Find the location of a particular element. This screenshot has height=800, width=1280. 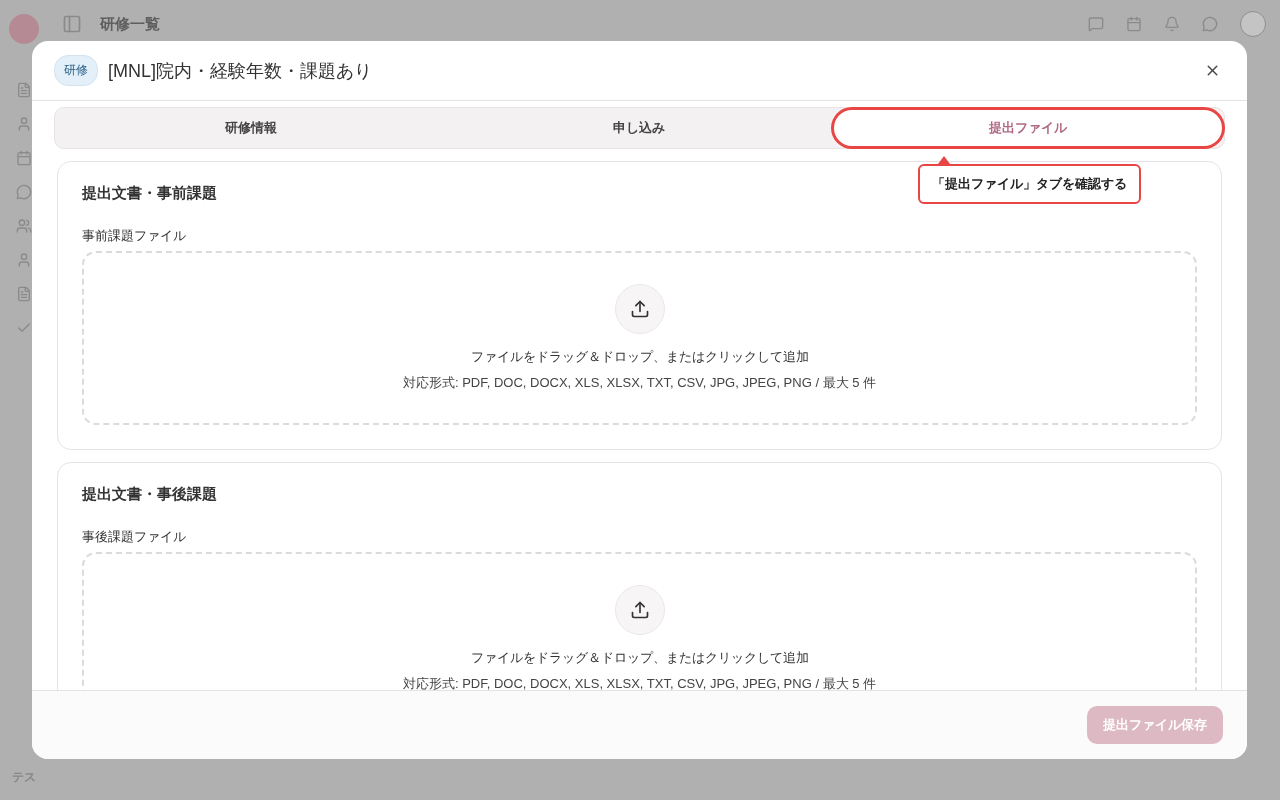

tab: 研修情報 is located at coordinates (251, 128).